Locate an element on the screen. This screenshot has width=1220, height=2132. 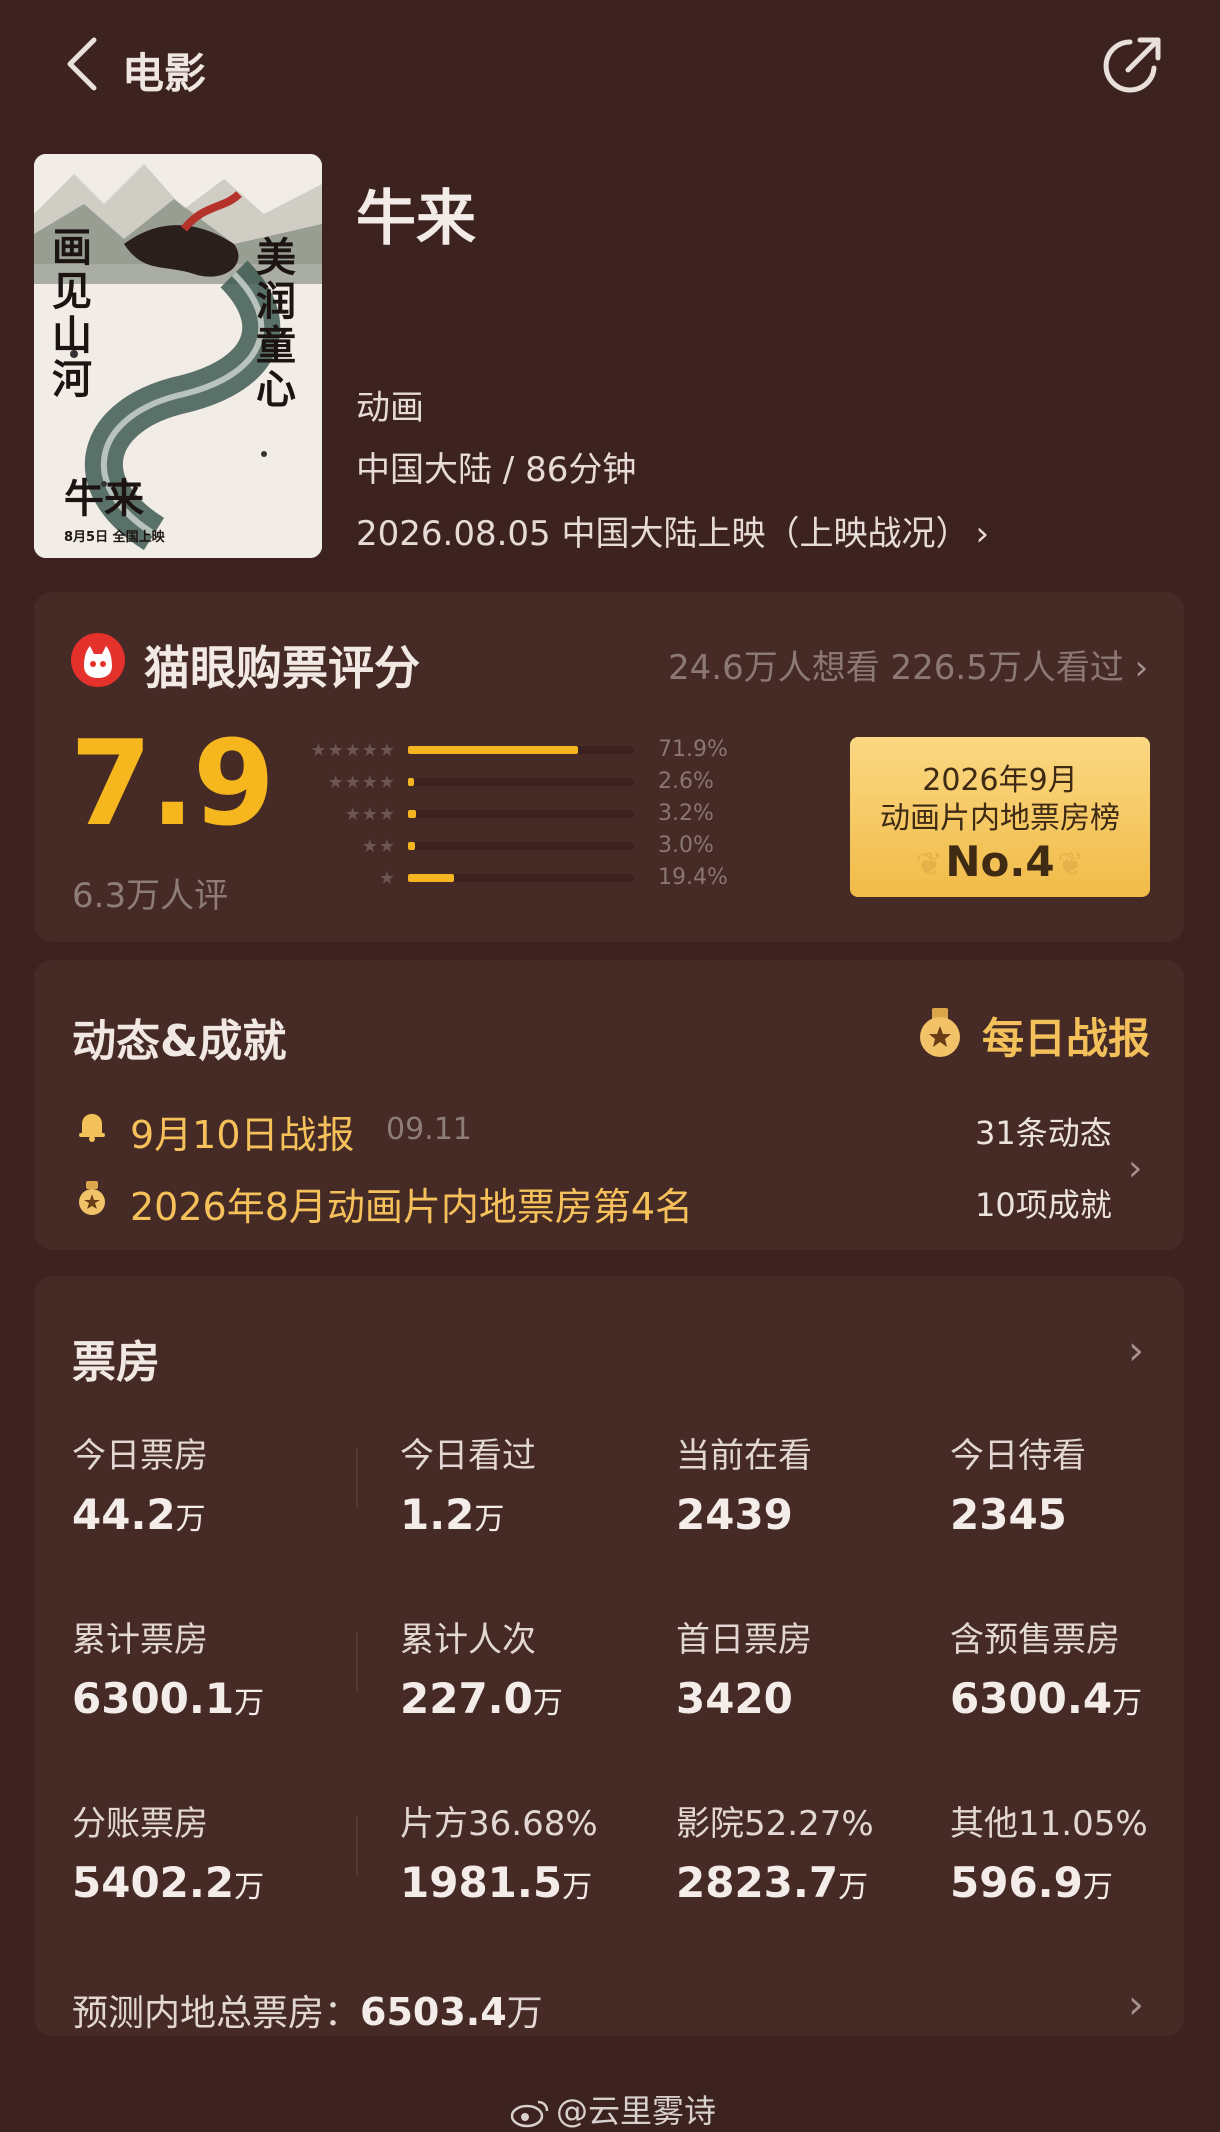
stat-label: 片方36.68% is located at coordinates (499, 1824).